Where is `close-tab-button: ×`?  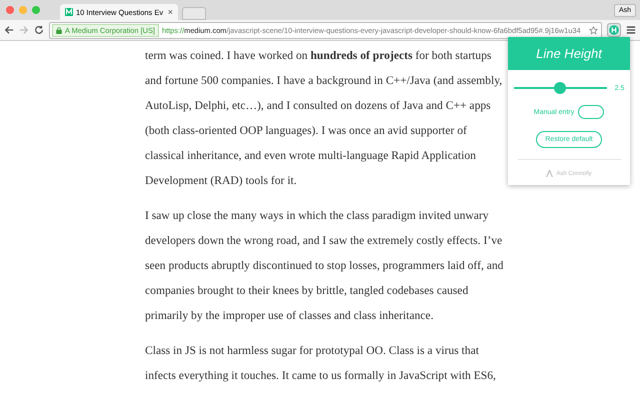 close-tab-button: × is located at coordinates (170, 12).